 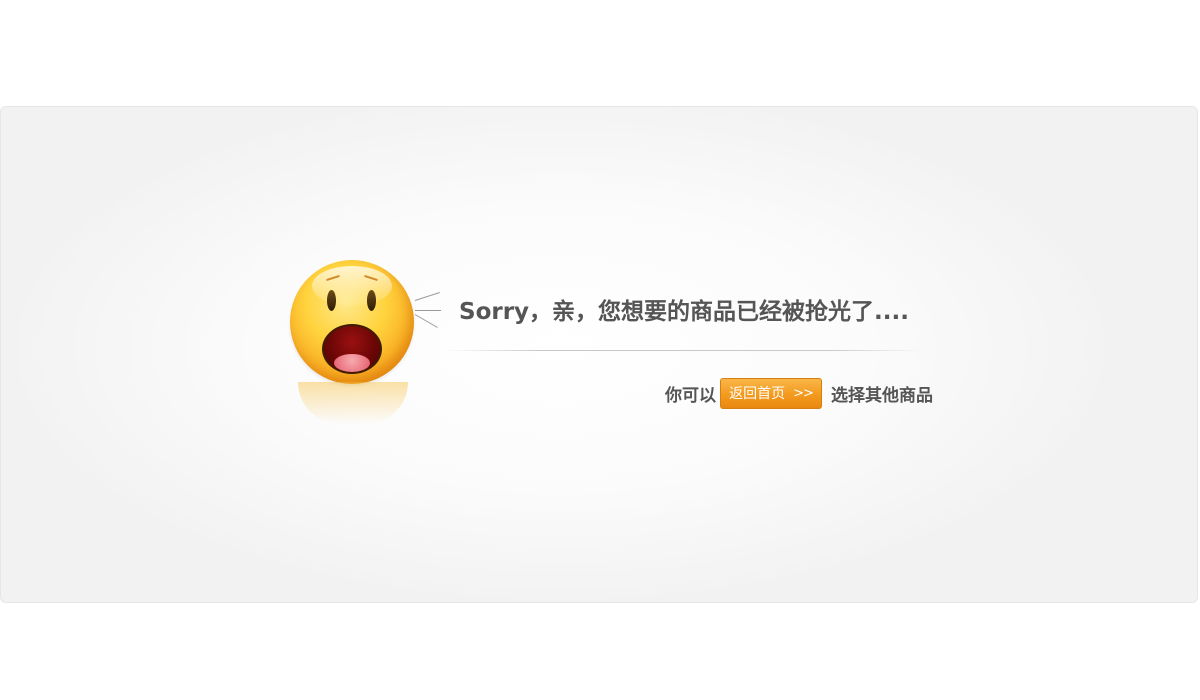 I want to click on back-home-label: 返回首页, so click(x=757, y=394).